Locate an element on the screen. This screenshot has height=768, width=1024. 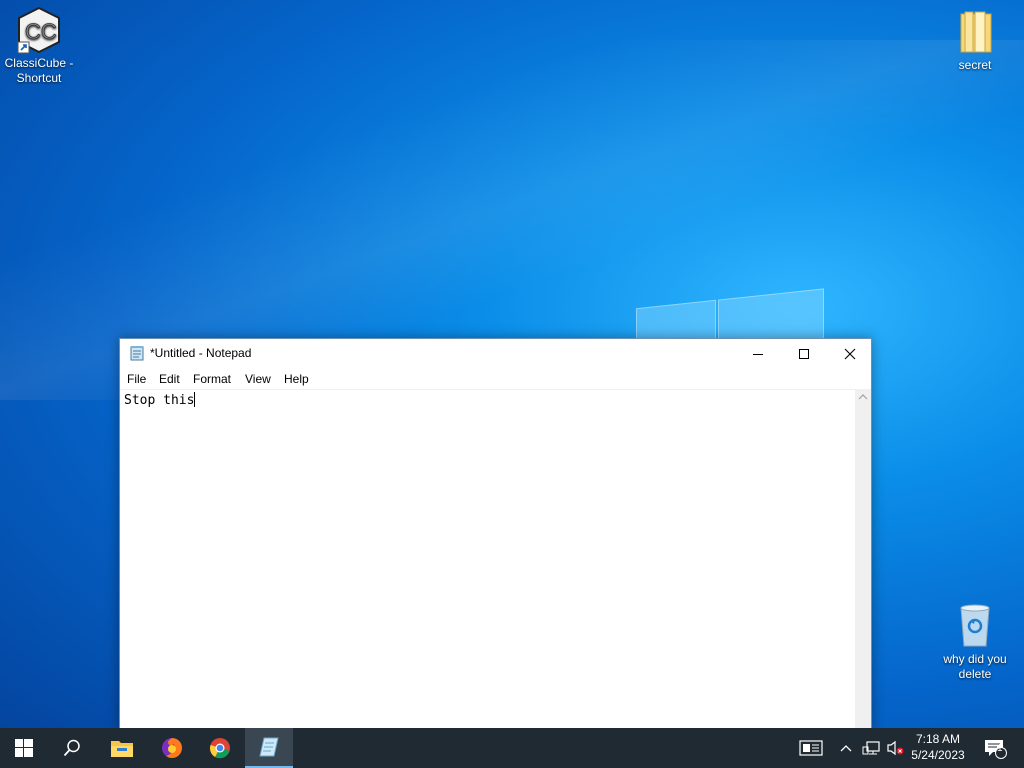
menu-format: Format is located at coordinates (212, 379).